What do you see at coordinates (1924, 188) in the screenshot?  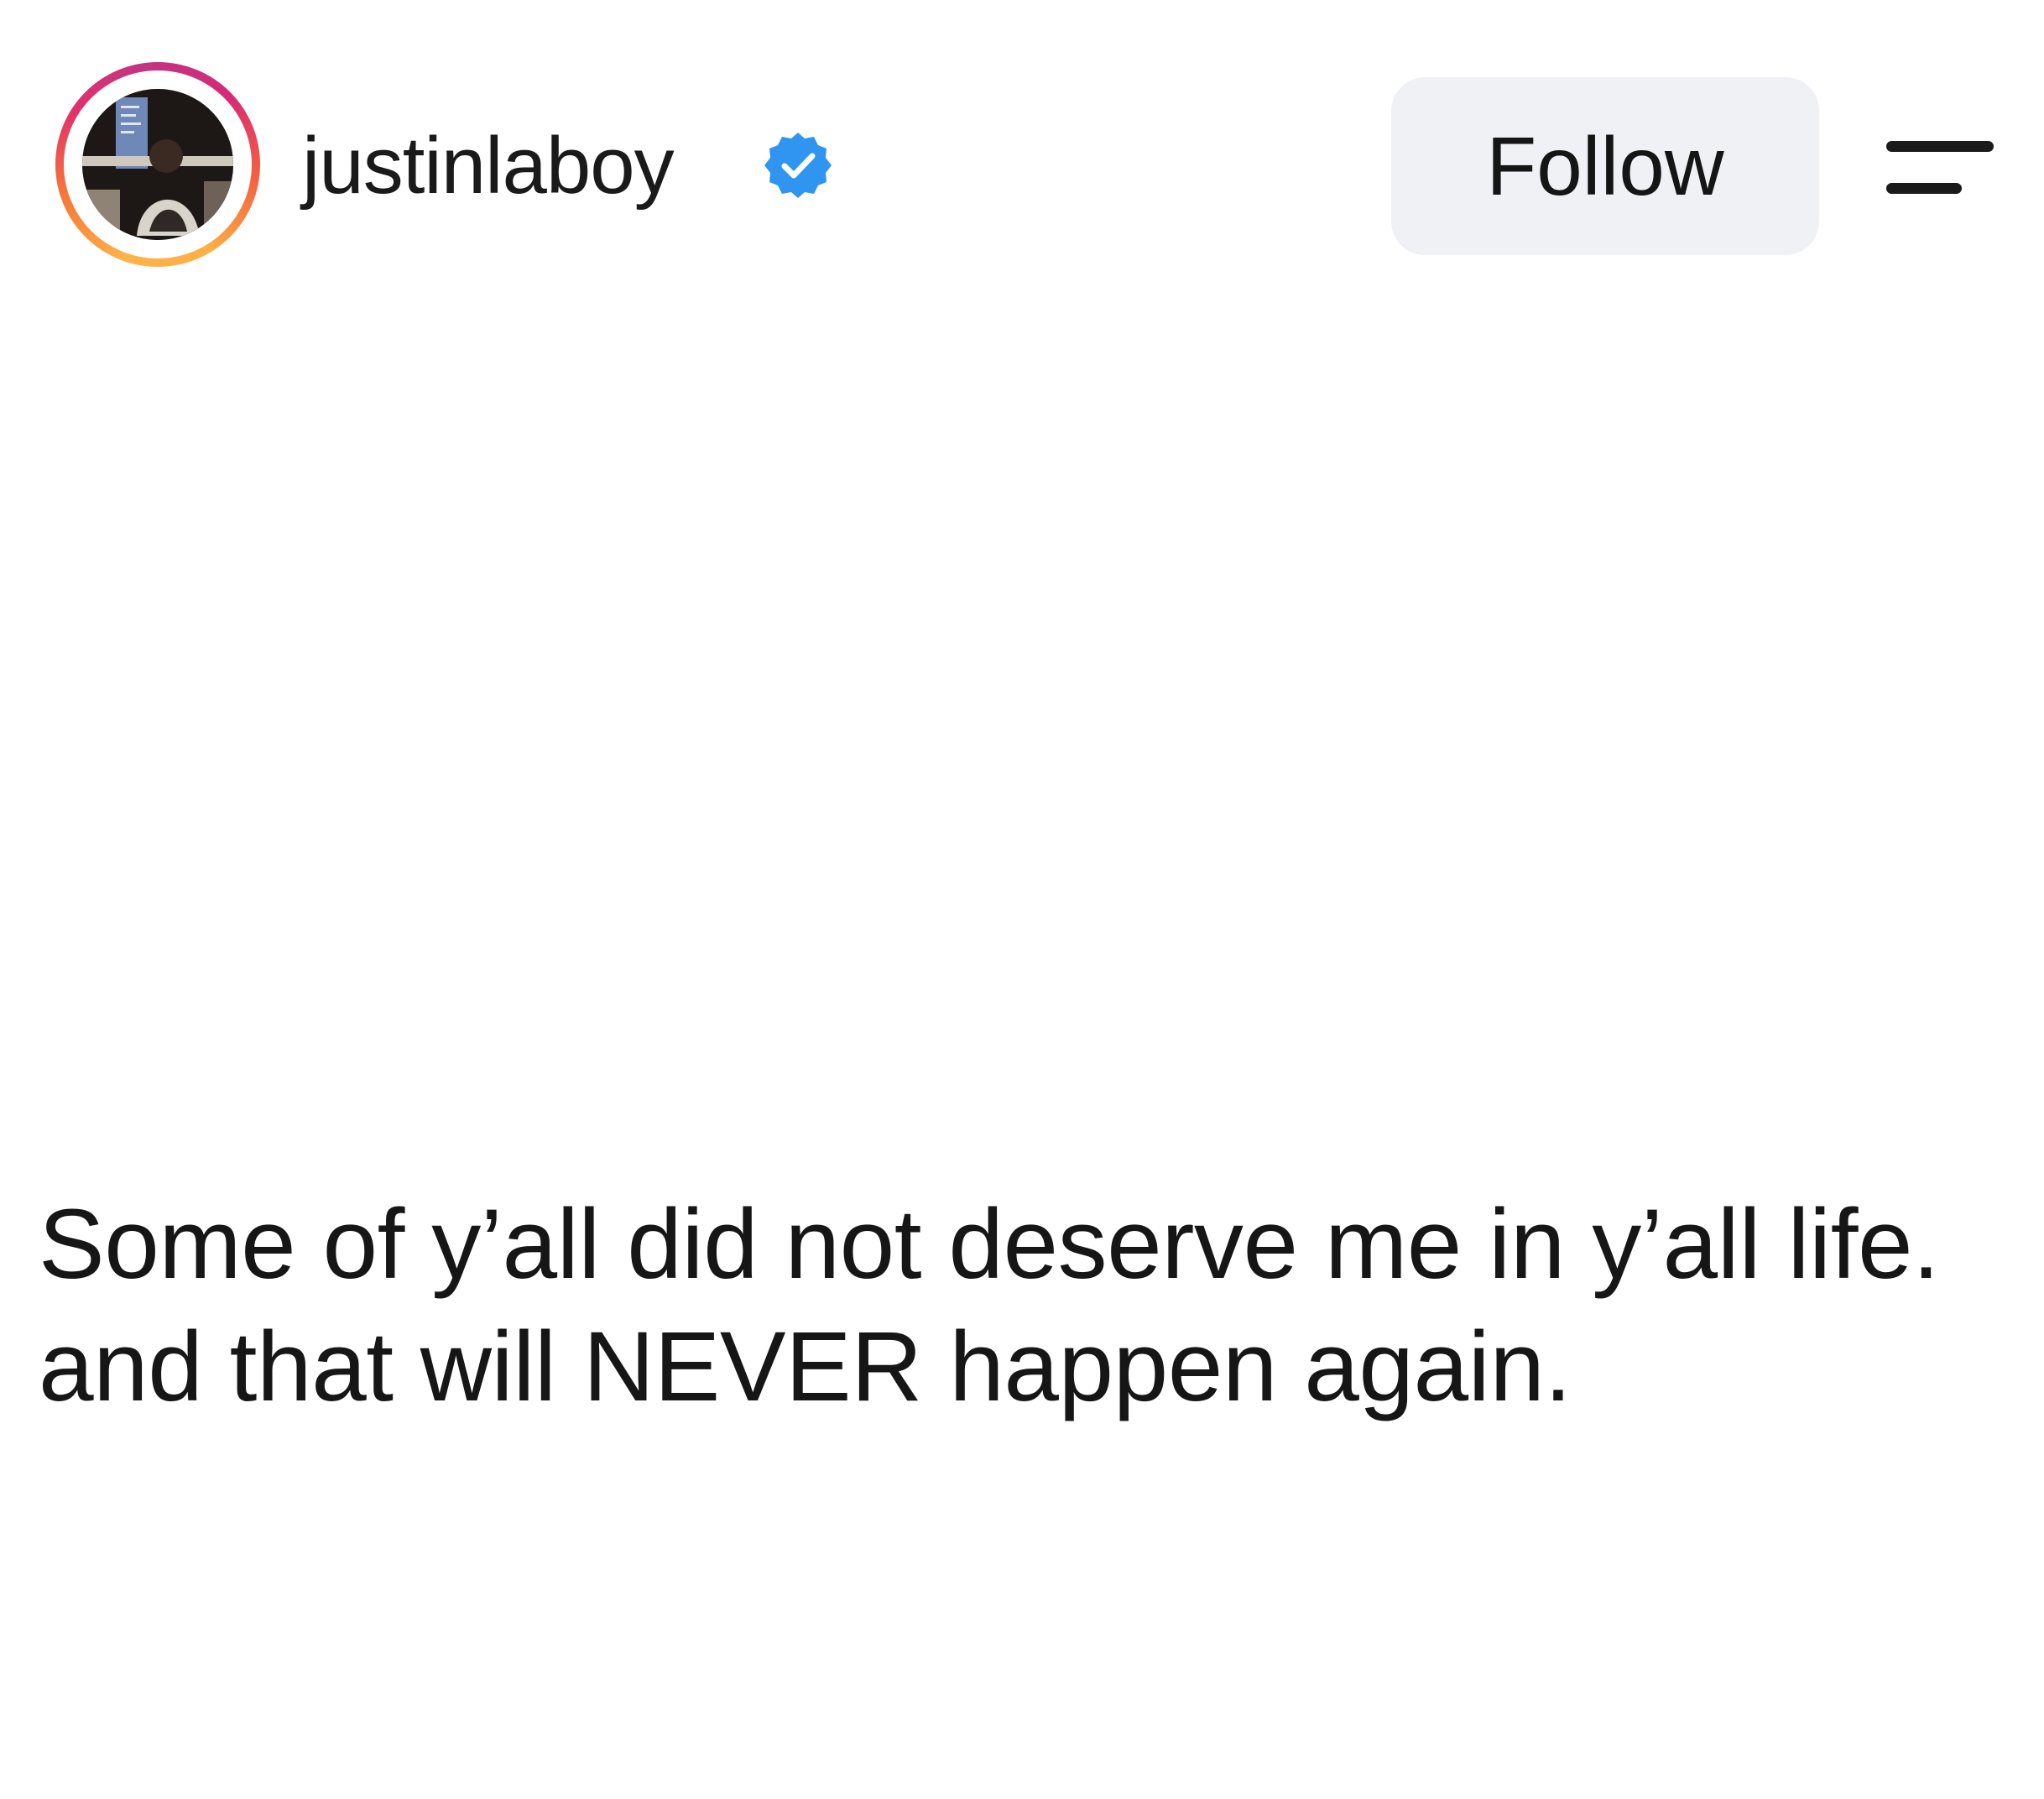 I see `menu-line-bottom` at bounding box center [1924, 188].